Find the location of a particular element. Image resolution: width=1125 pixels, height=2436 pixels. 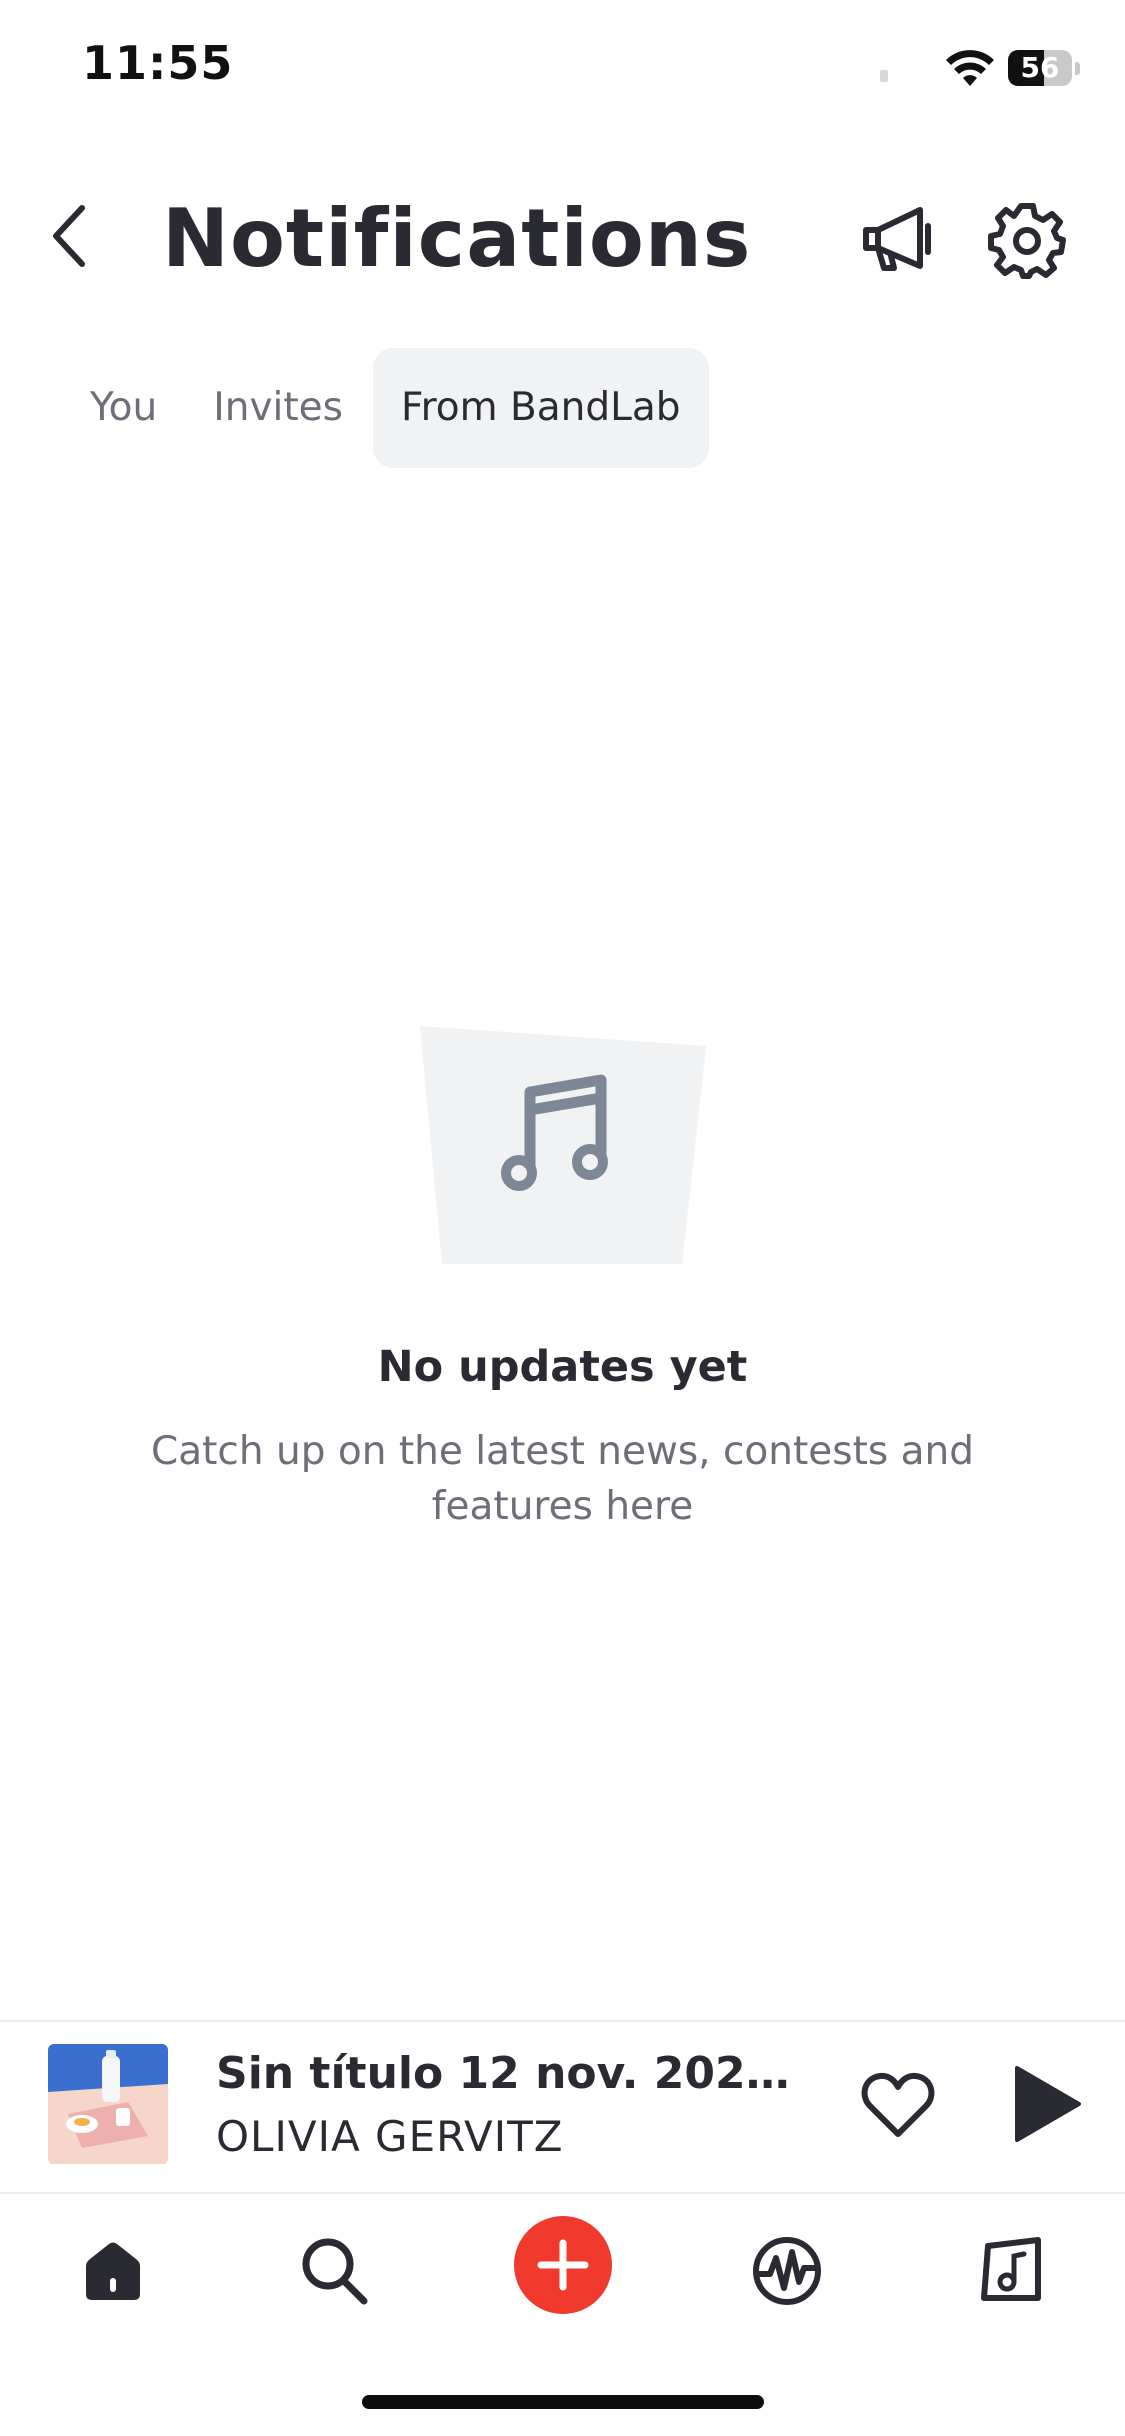

gear-icon is located at coordinates (1027, 241).